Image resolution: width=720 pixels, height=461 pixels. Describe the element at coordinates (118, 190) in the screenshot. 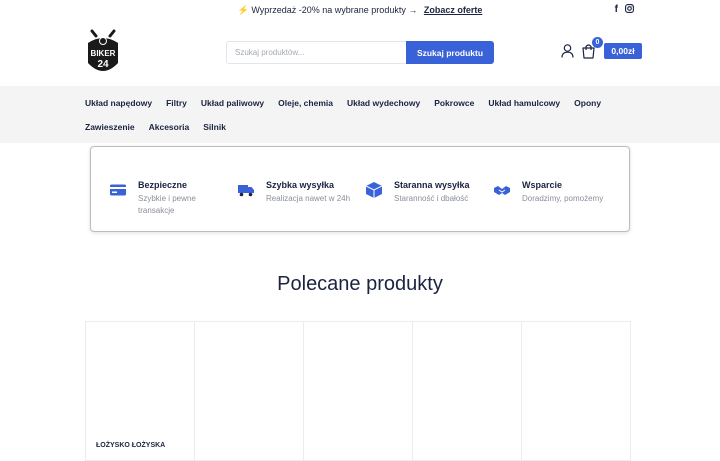

I see `credit-card-icon` at that location.